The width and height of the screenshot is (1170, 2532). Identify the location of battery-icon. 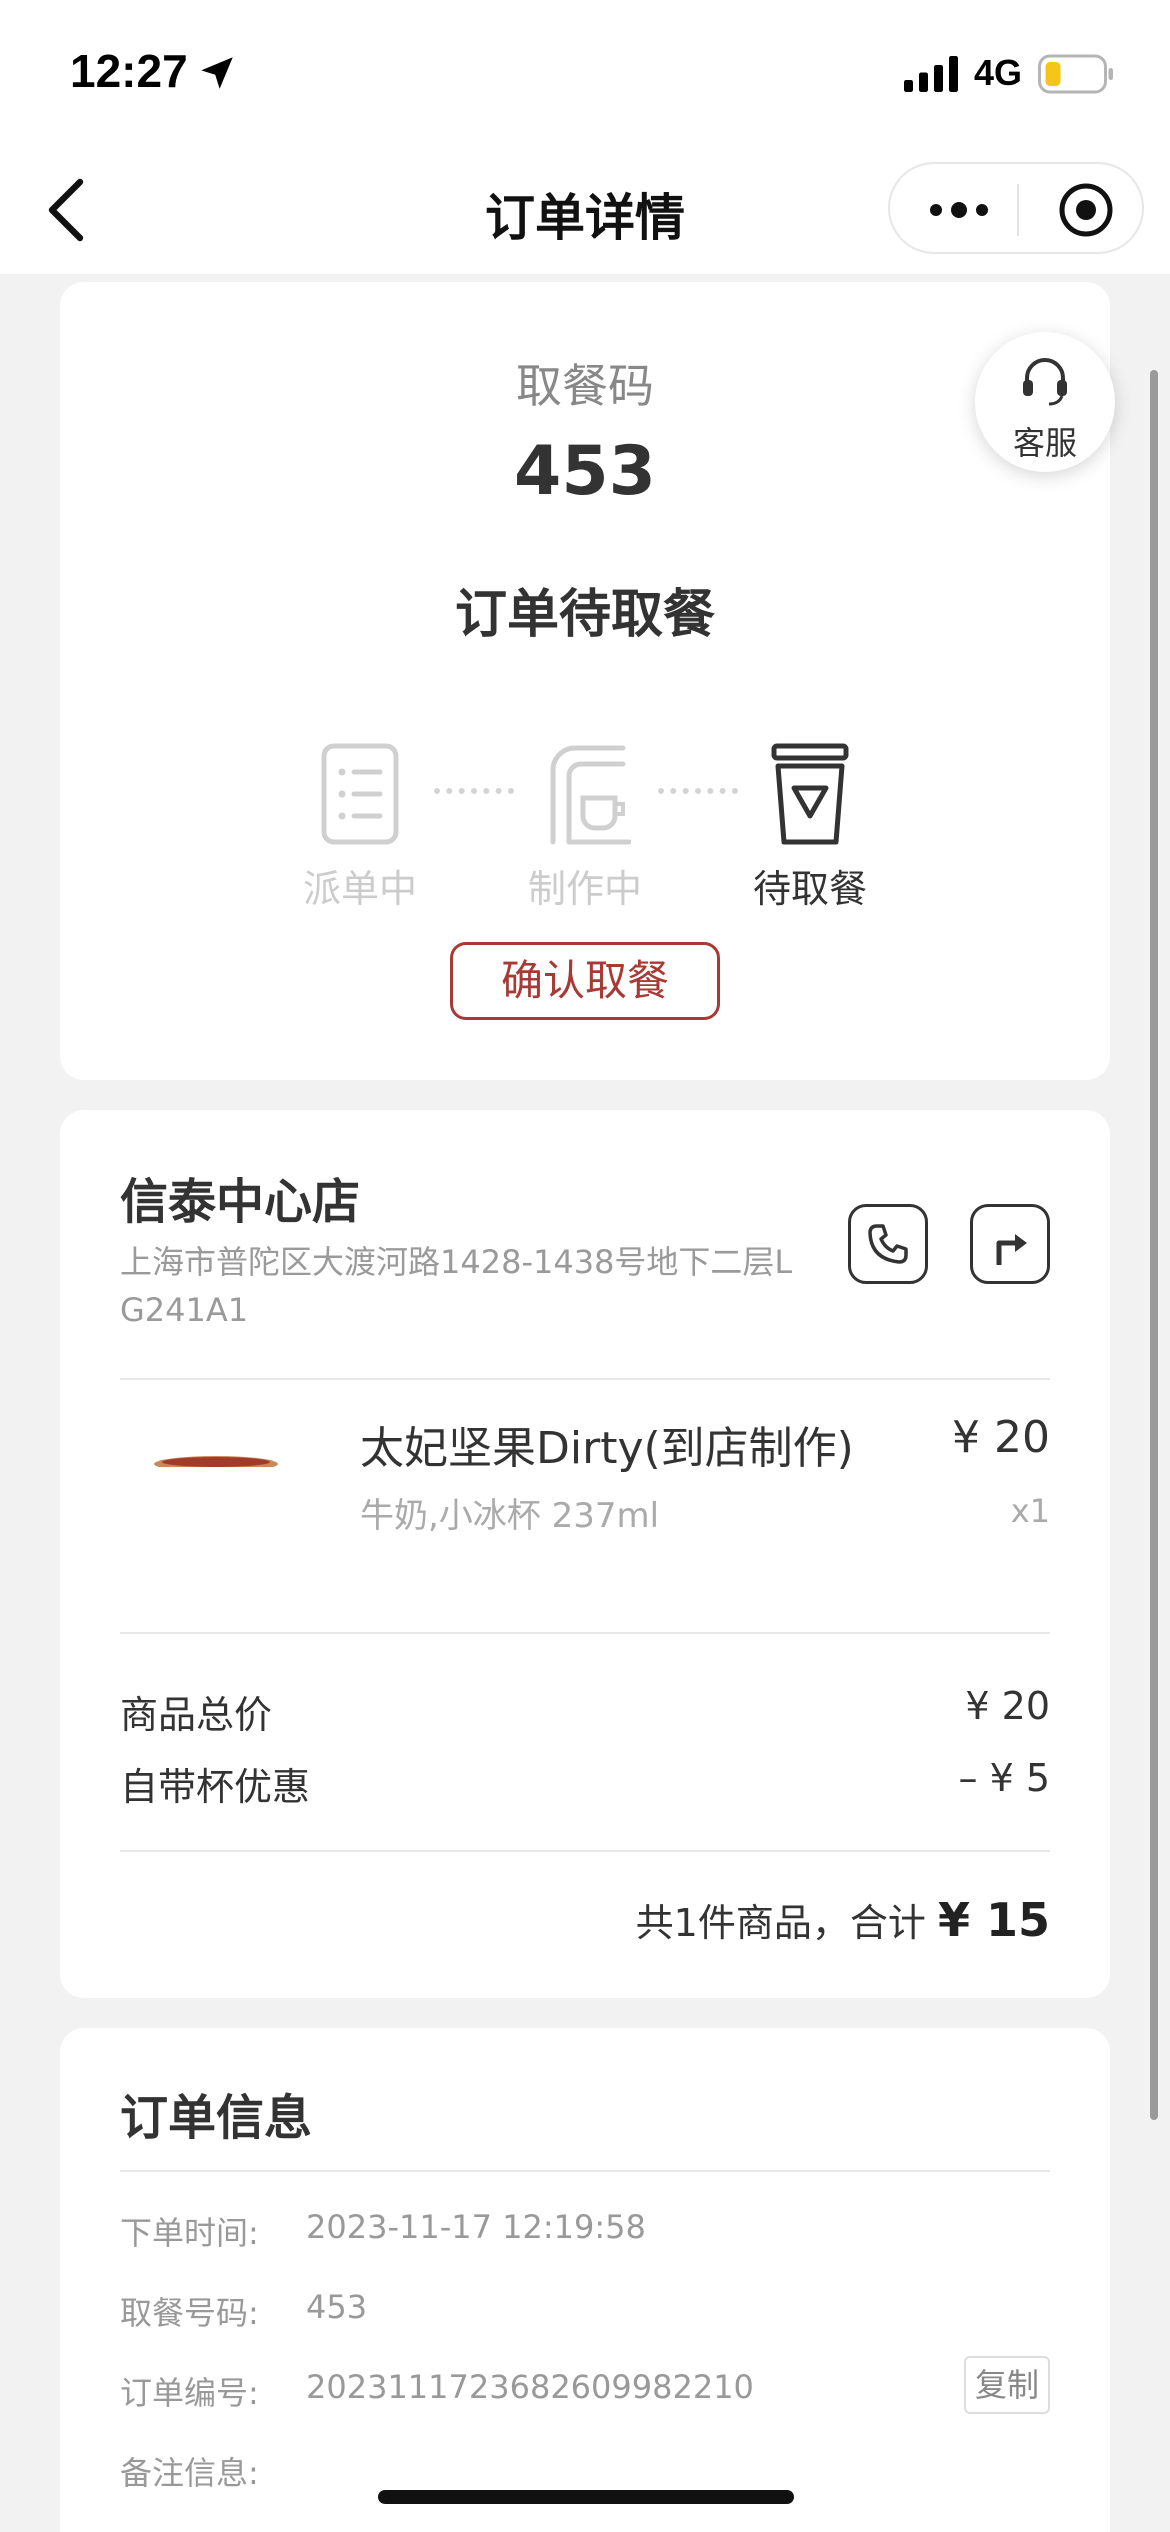
(1075, 74).